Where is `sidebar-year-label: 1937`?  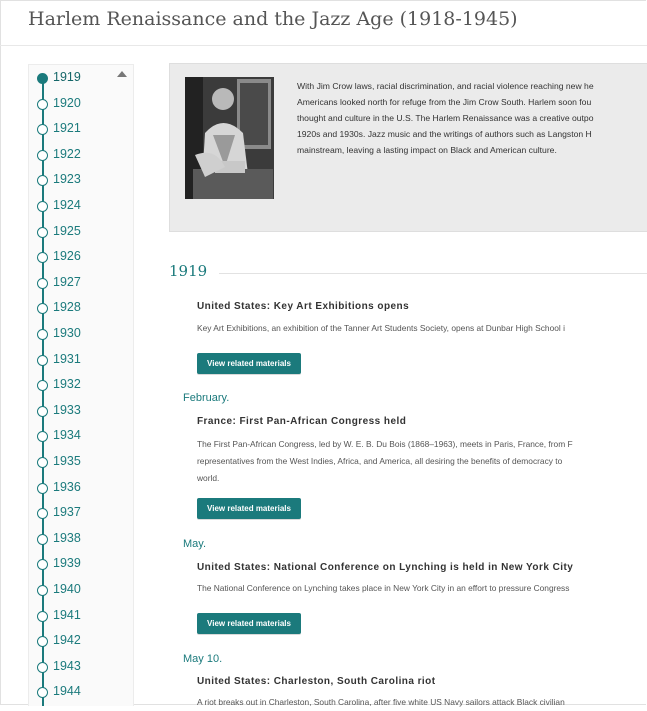 sidebar-year-label: 1937 is located at coordinates (67, 512).